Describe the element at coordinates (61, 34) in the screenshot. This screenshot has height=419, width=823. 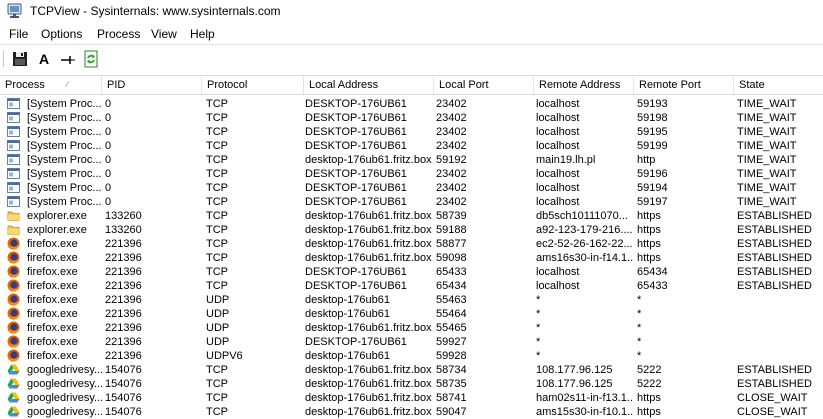
I see `menu-options: Options` at that location.